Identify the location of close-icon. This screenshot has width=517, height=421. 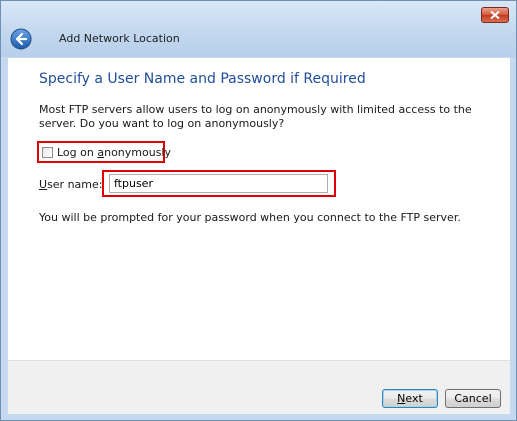
(495, 15).